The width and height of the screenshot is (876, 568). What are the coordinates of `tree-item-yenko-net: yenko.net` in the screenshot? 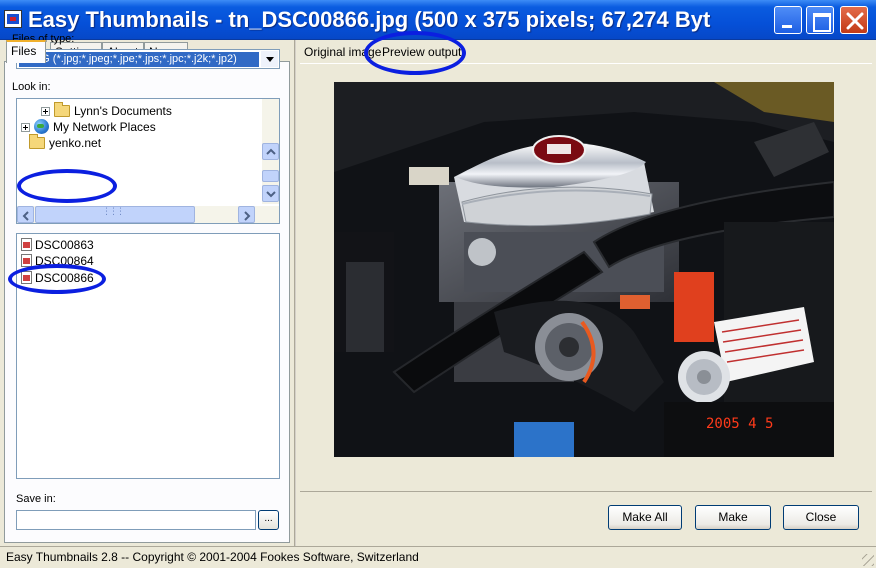 It's located at (65, 142).